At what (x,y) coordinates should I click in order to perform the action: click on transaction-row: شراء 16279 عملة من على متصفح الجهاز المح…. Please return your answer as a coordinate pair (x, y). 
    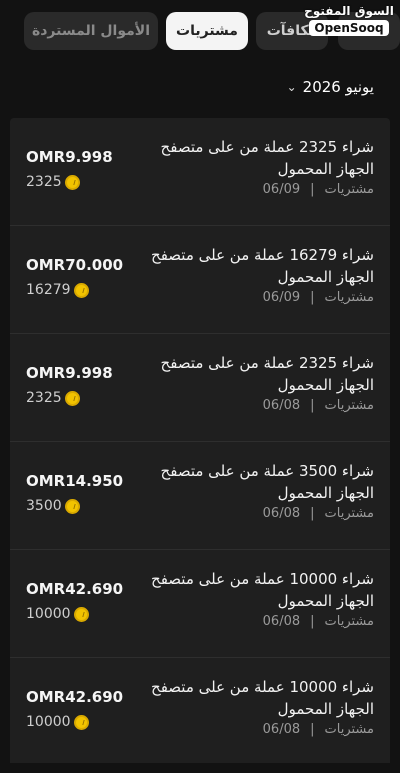
    Looking at the image, I should click on (200, 280).